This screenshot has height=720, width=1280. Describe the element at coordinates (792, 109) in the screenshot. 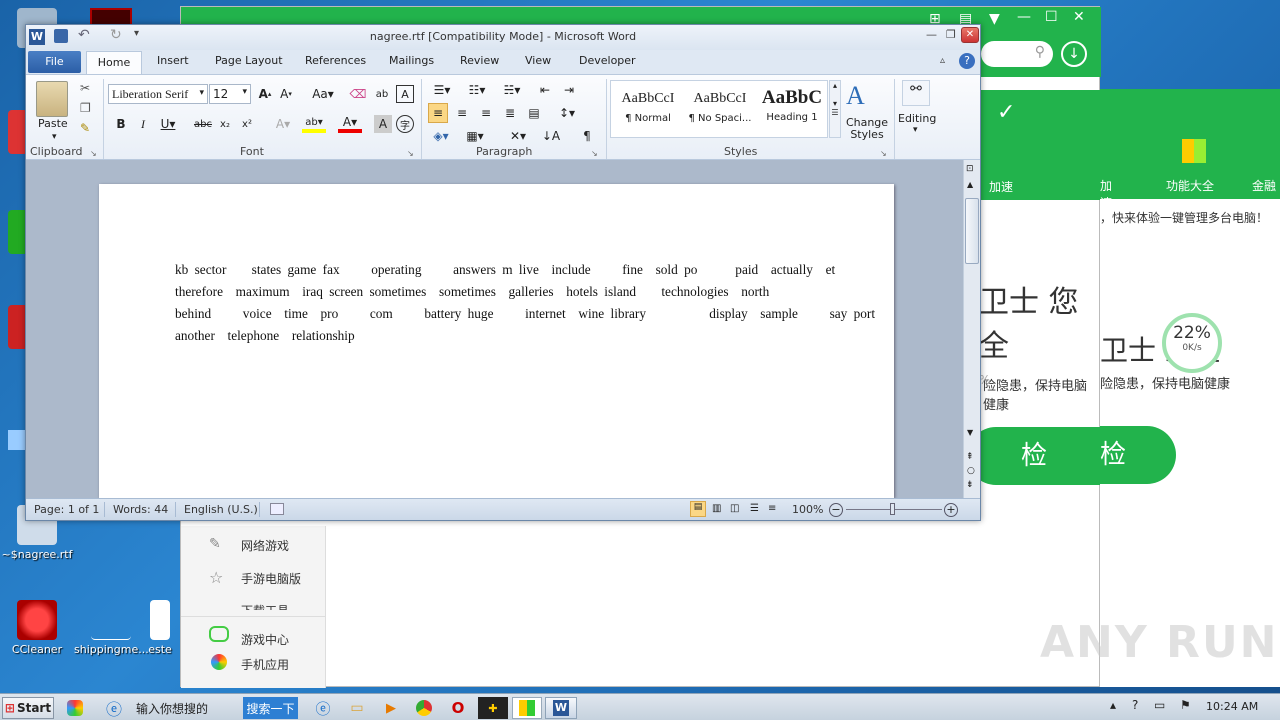

I see `style-heading-1: AaBbC Heading 1` at that location.